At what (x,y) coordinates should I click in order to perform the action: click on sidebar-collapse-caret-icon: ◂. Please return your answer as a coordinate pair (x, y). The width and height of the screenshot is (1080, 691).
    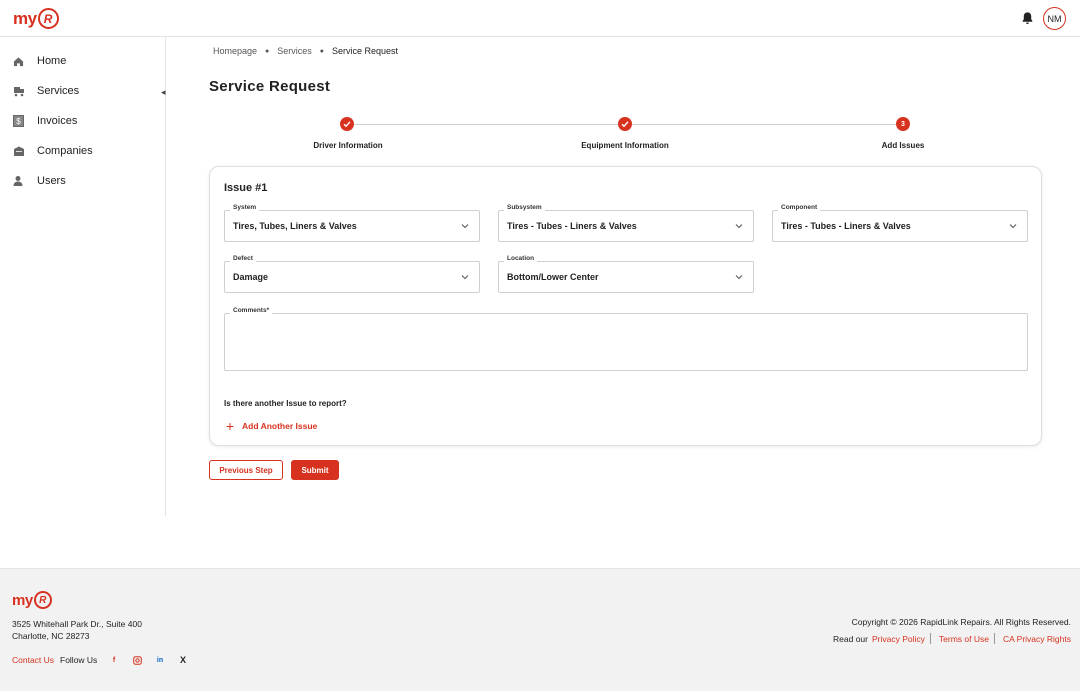
    Looking at the image, I should click on (163, 92).